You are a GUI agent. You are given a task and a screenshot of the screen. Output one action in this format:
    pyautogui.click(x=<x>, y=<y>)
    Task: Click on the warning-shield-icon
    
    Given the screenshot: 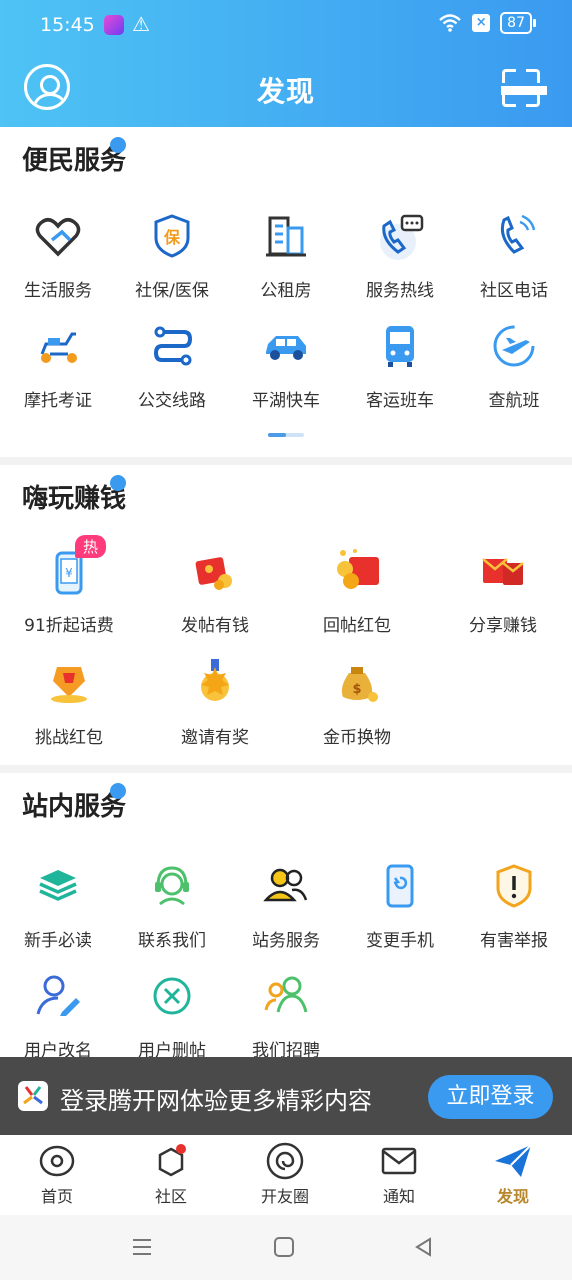 What is the action you would take?
    pyautogui.click(x=514, y=886)
    